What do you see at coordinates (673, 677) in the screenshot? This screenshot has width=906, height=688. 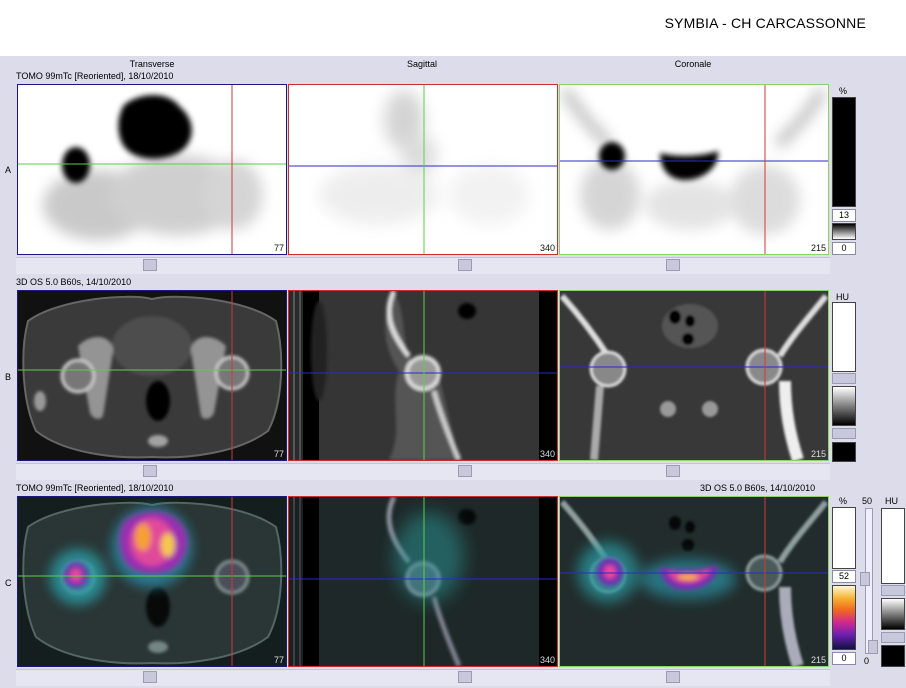 I see `slice-slider-c-coronal` at bounding box center [673, 677].